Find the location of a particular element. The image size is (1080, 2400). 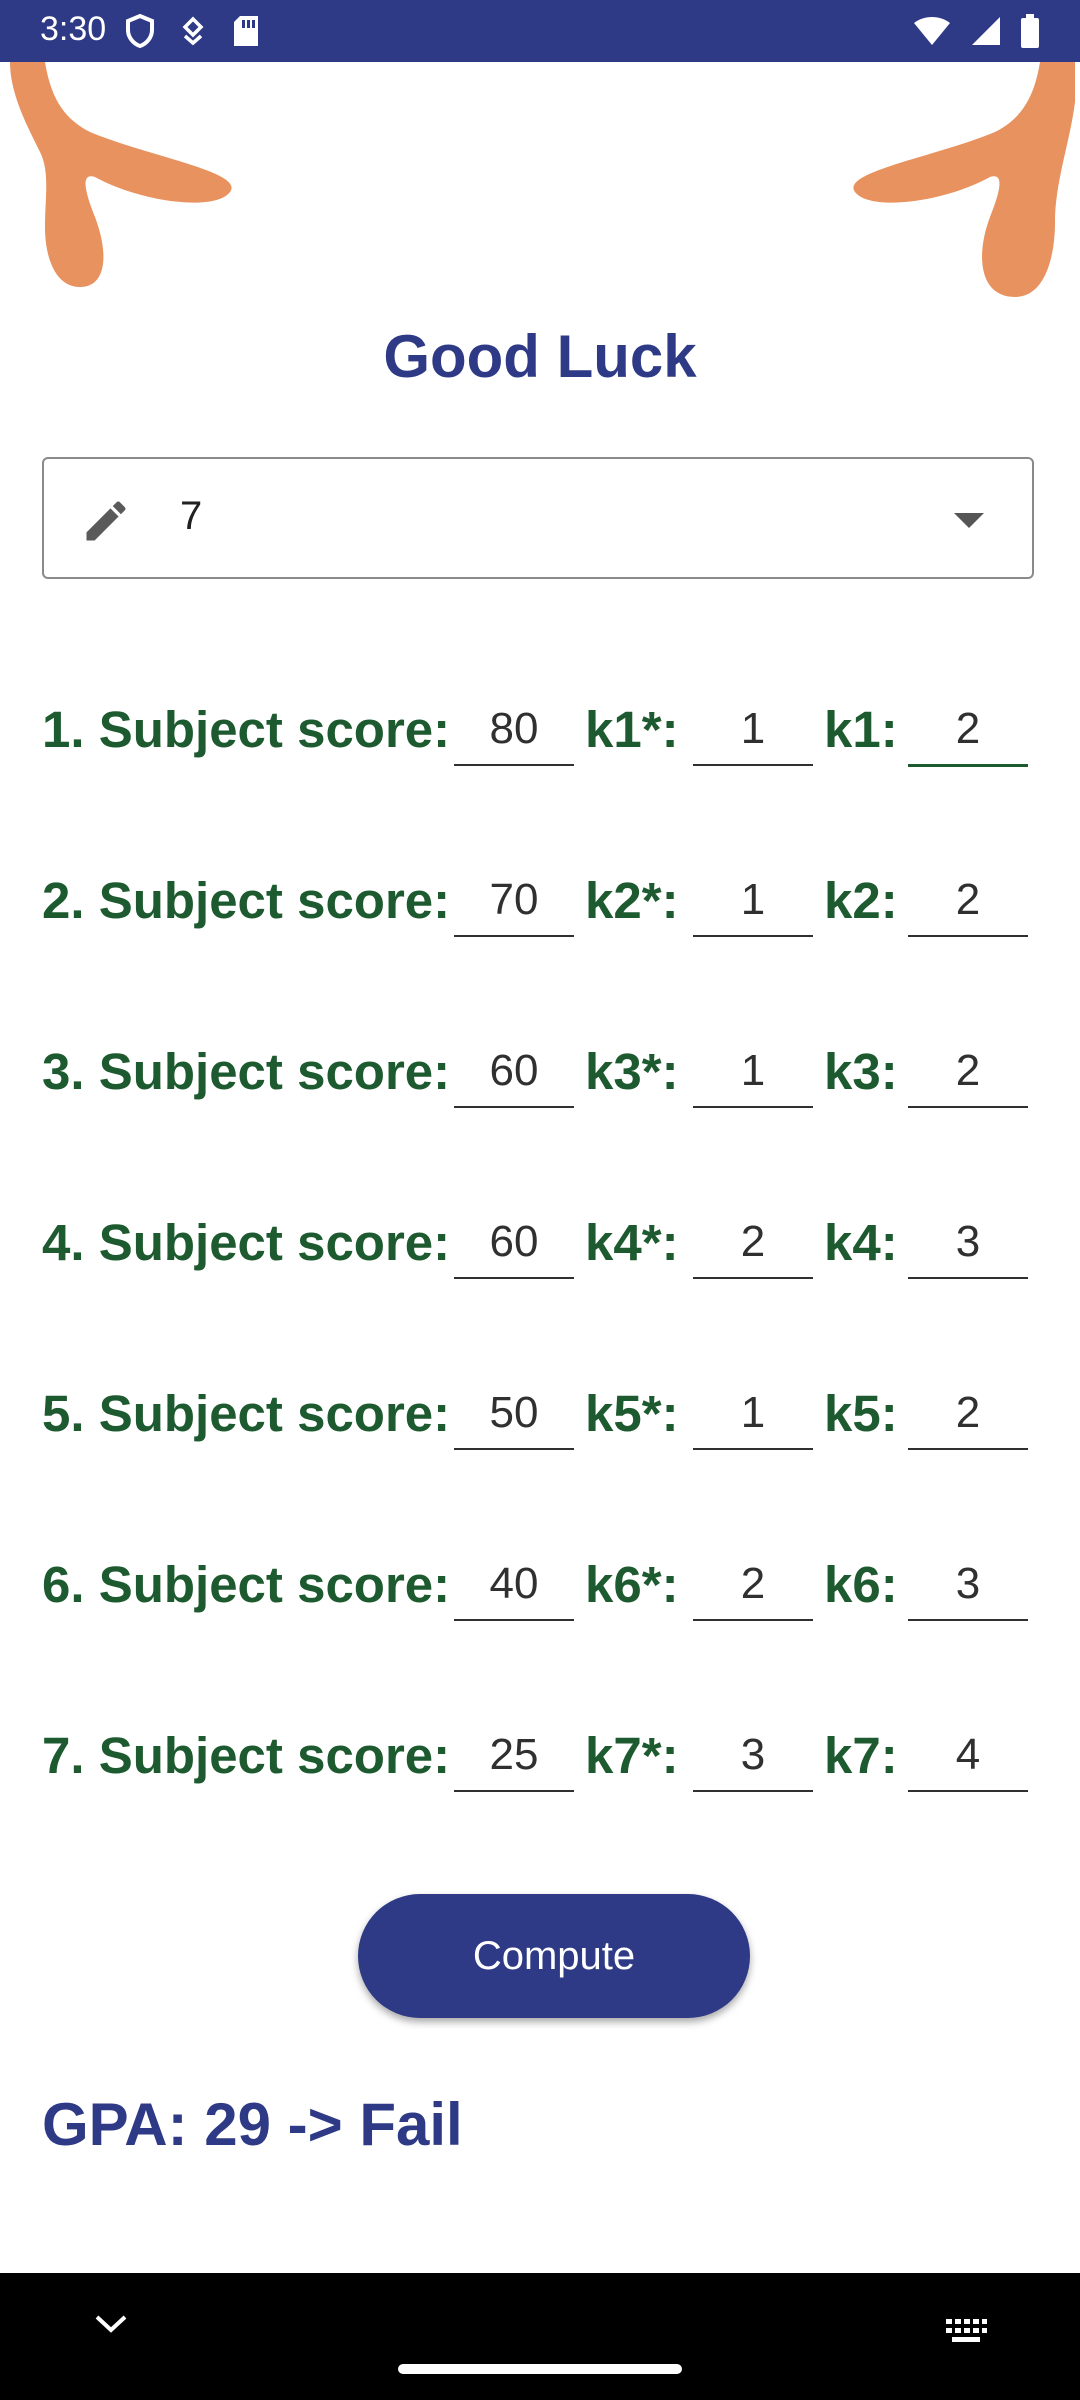

cellular-signal-icon is located at coordinates (986, 31).